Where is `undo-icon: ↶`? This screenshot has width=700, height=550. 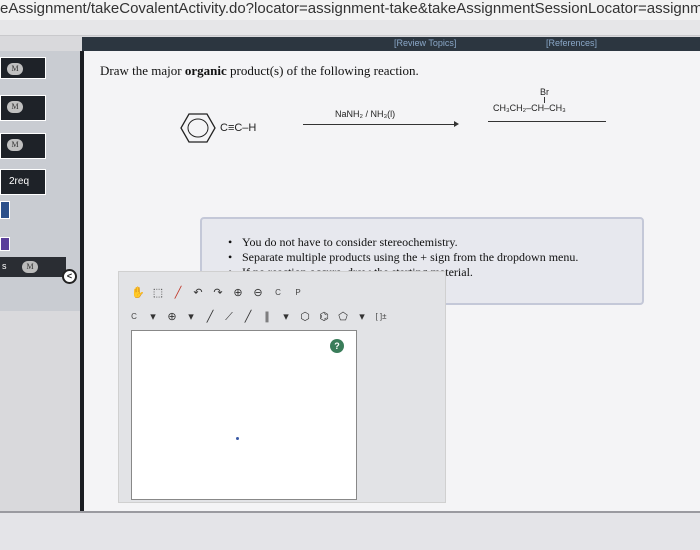 undo-icon: ↶ is located at coordinates (198, 293).